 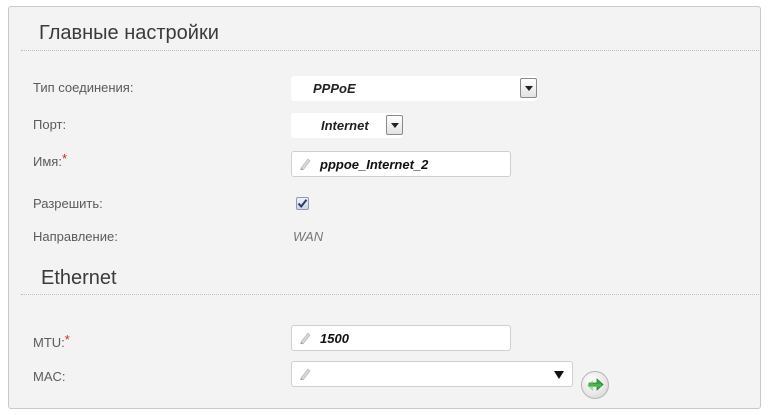 What do you see at coordinates (334, 338) in the screenshot?
I see `mtu-value: 1500` at bounding box center [334, 338].